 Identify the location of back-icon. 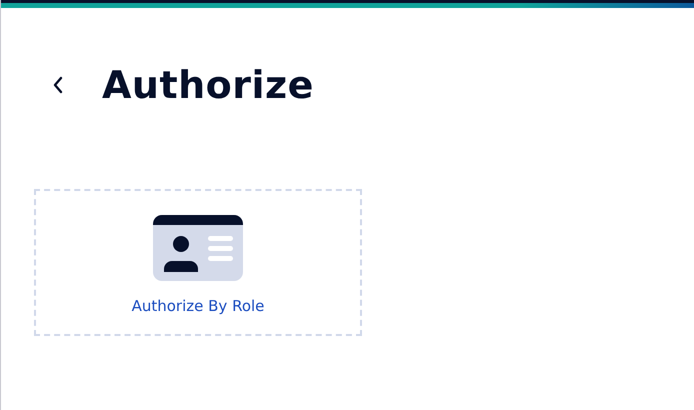
(58, 85).